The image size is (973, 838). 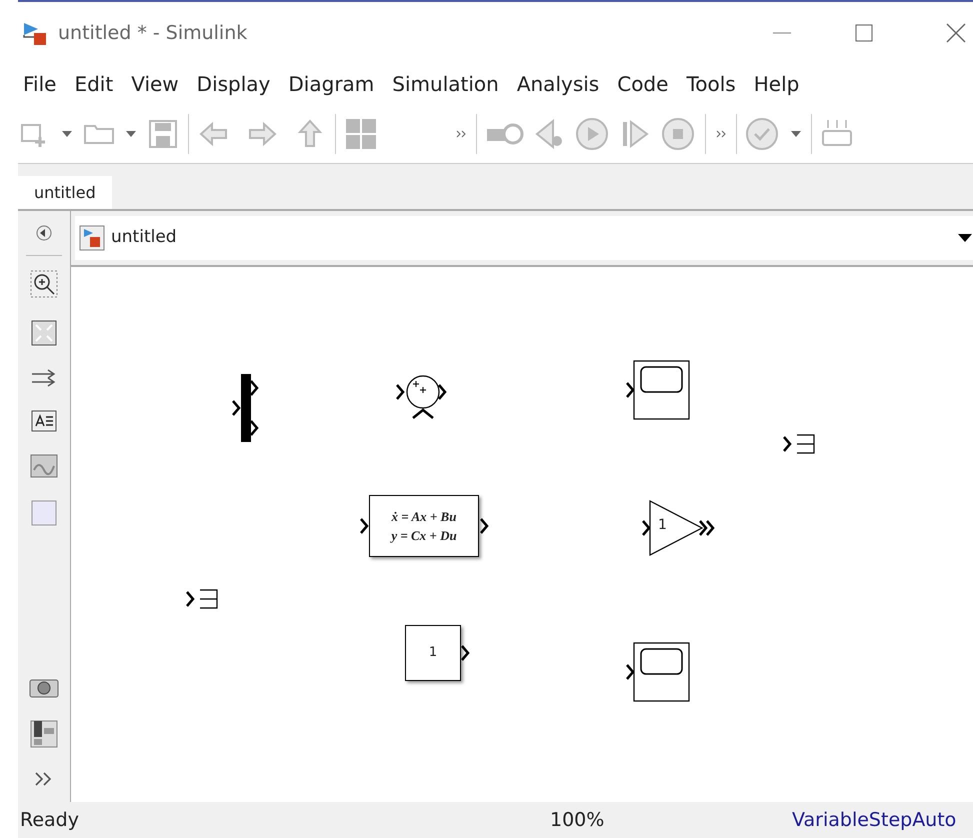 I want to click on menu-item: File, so click(x=40, y=84).